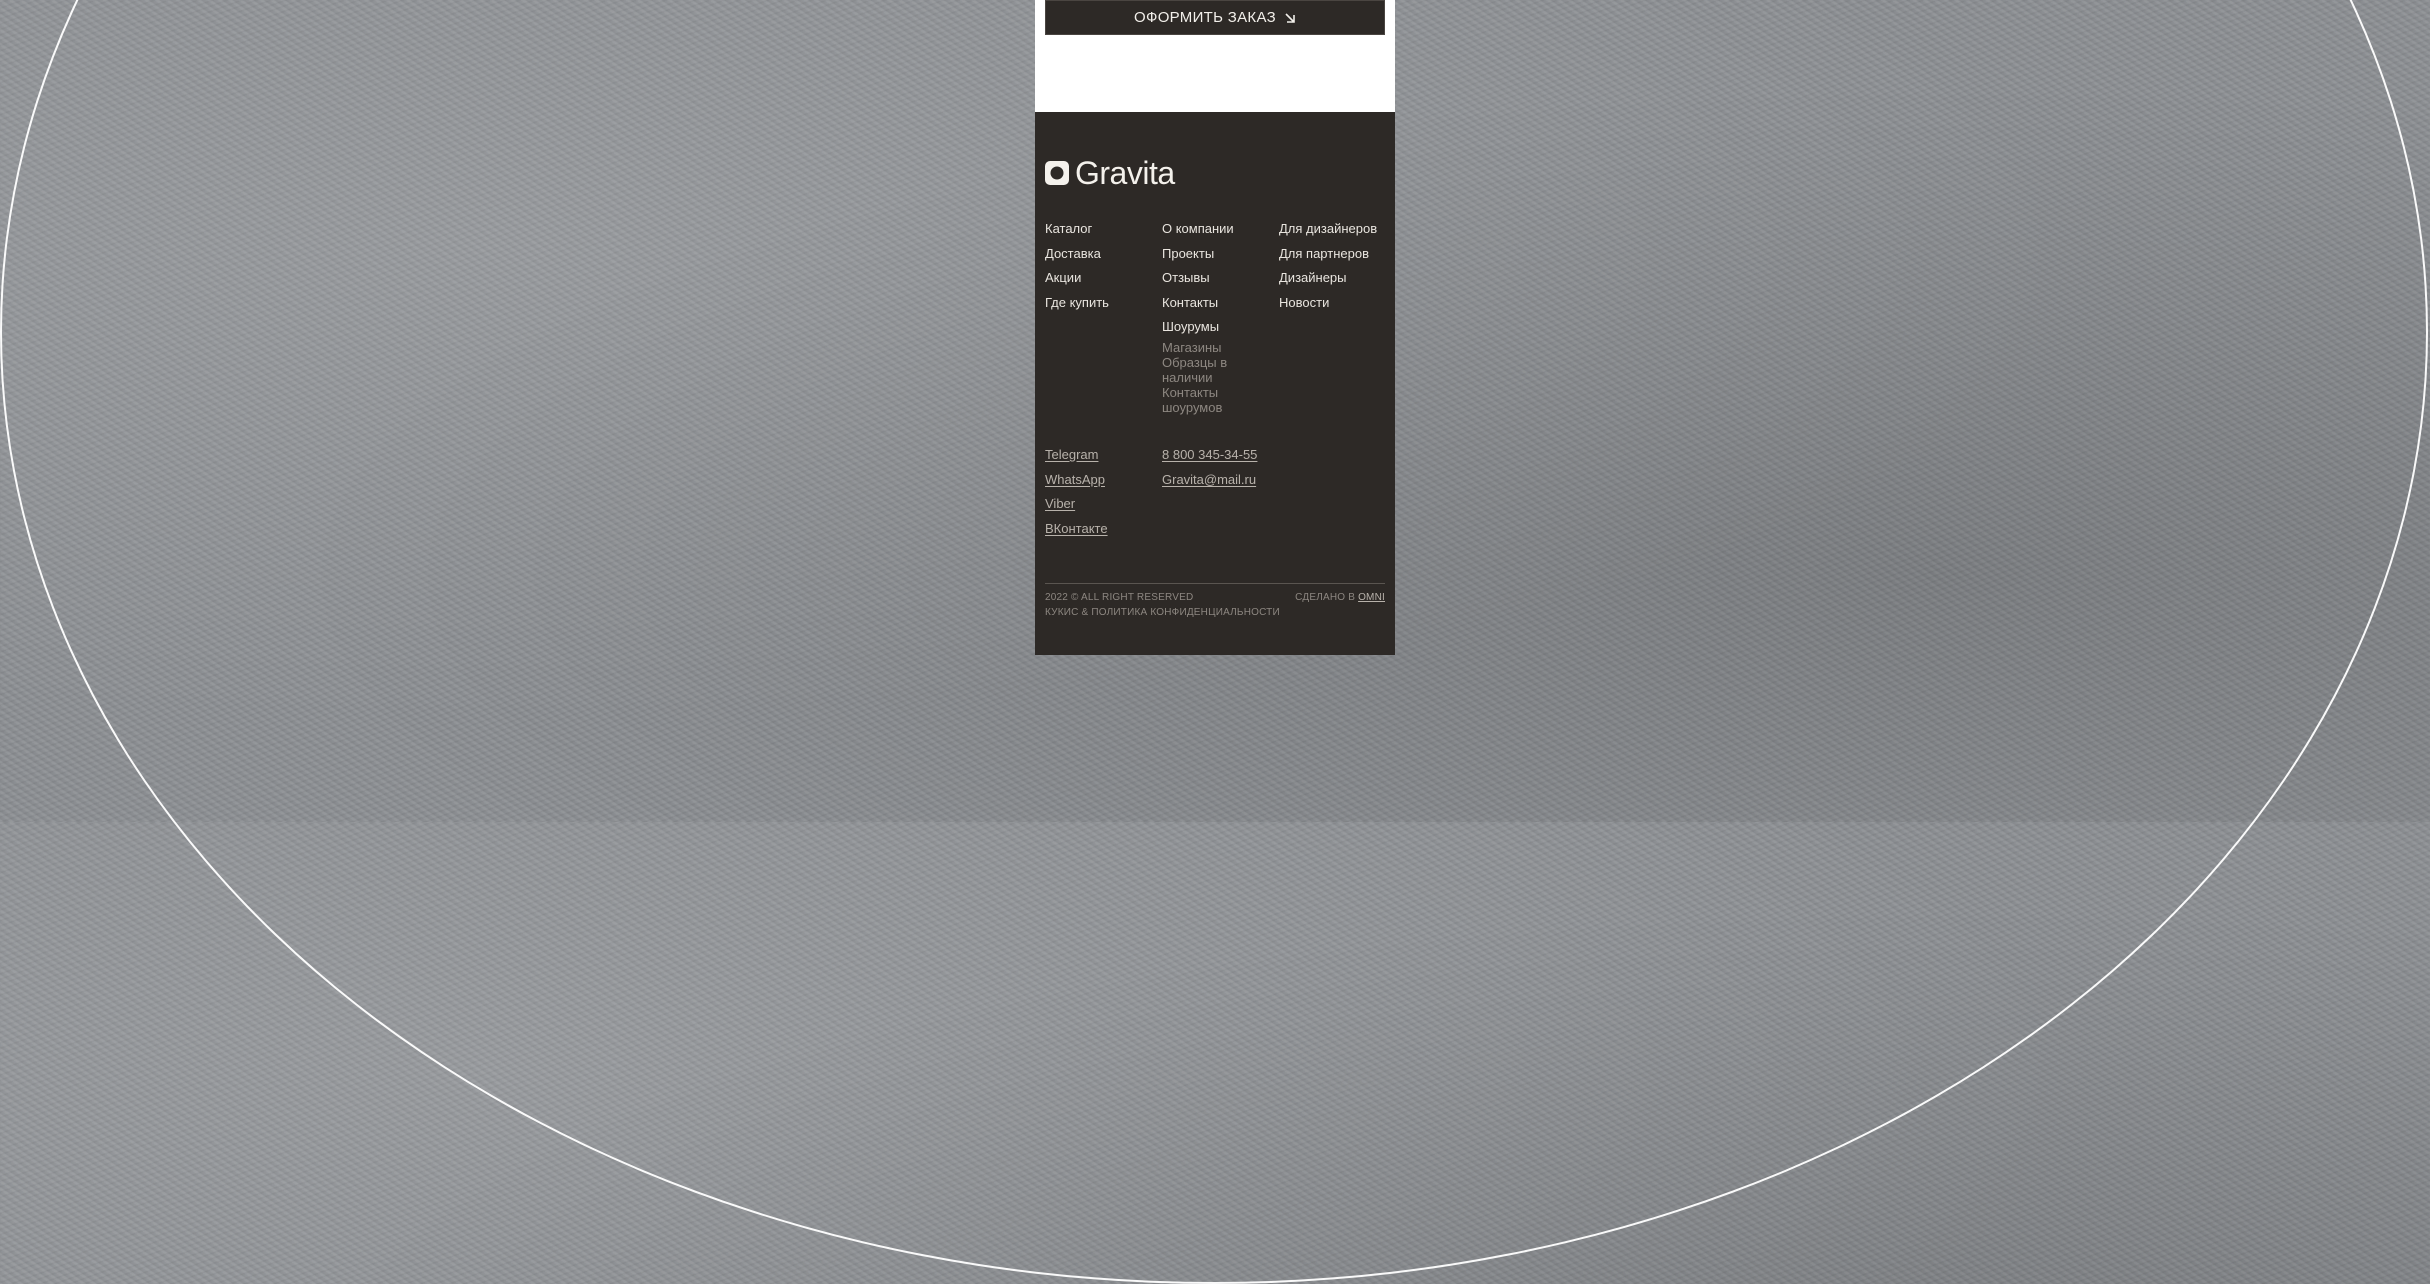 The height and width of the screenshot is (1284, 2430). What do you see at coordinates (1119, 597) in the screenshot?
I see `copyright-text: 2022 © ALL RIGHT RESERVED` at bounding box center [1119, 597].